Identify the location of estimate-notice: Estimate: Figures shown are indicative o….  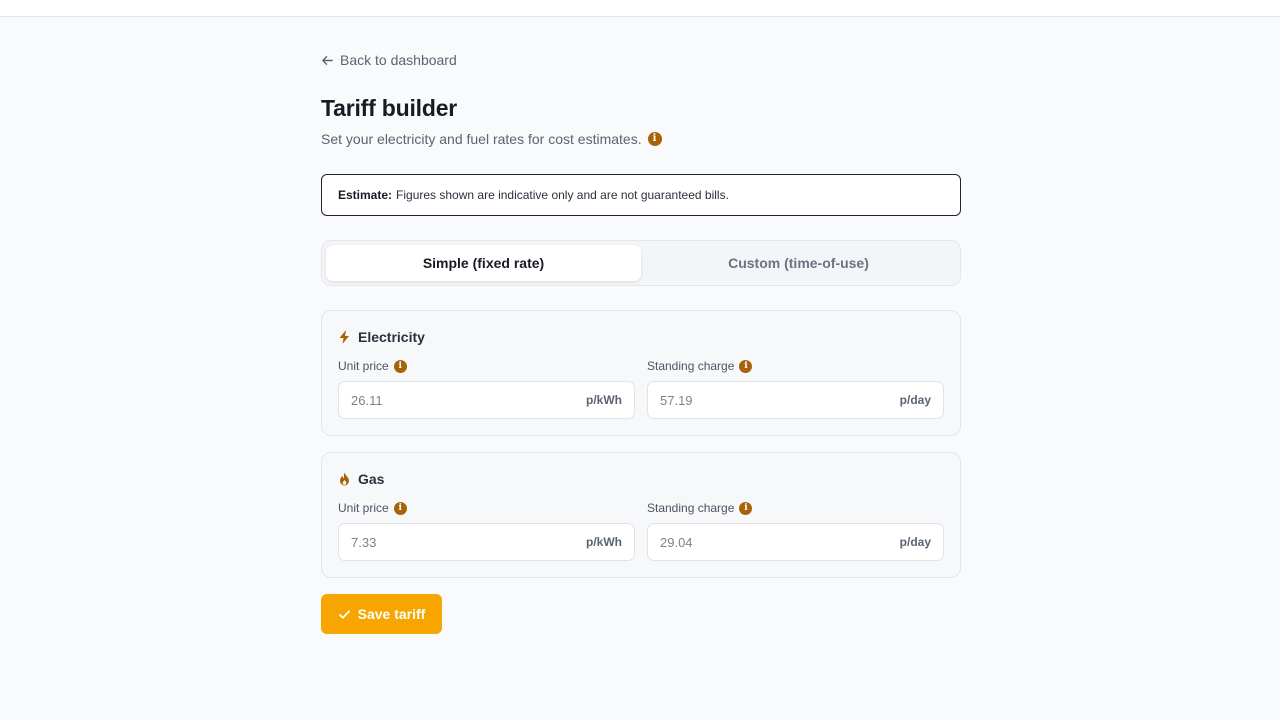
(641, 195).